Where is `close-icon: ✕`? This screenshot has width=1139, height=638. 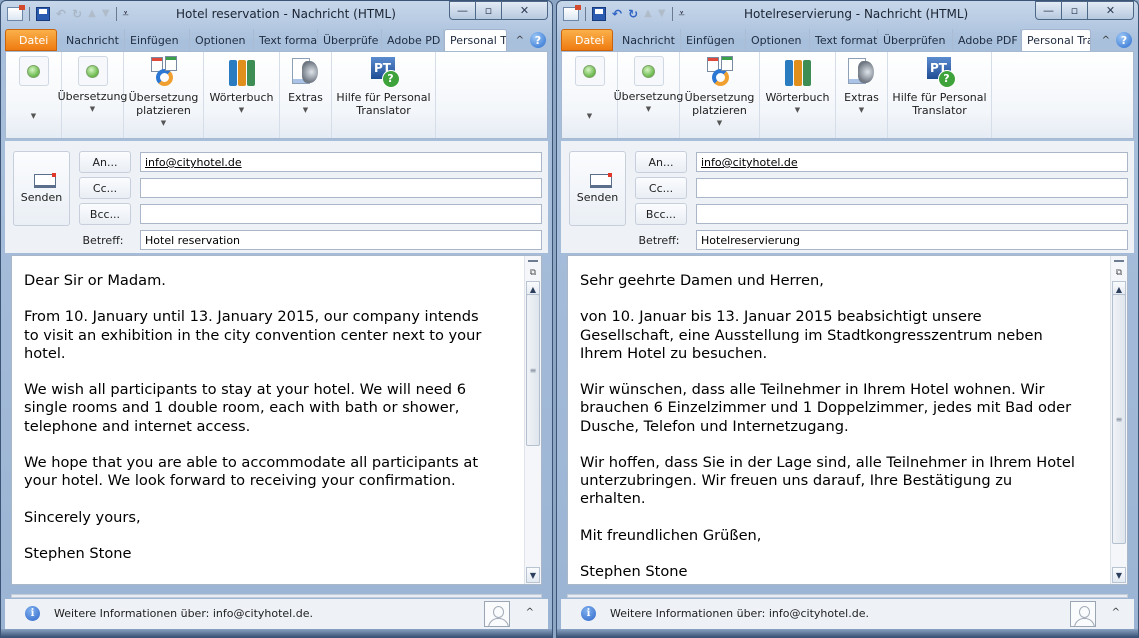 close-icon: ✕ is located at coordinates (524, 10).